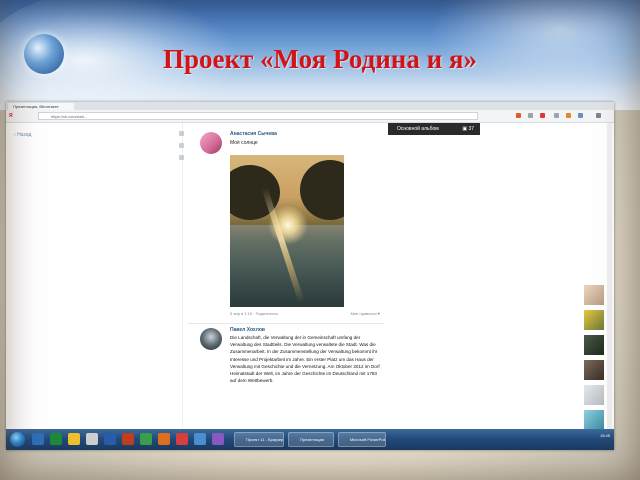 The height and width of the screenshot is (480, 640). Describe the element at coordinates (609, 276) in the screenshot. I see `scrollbar` at that location.